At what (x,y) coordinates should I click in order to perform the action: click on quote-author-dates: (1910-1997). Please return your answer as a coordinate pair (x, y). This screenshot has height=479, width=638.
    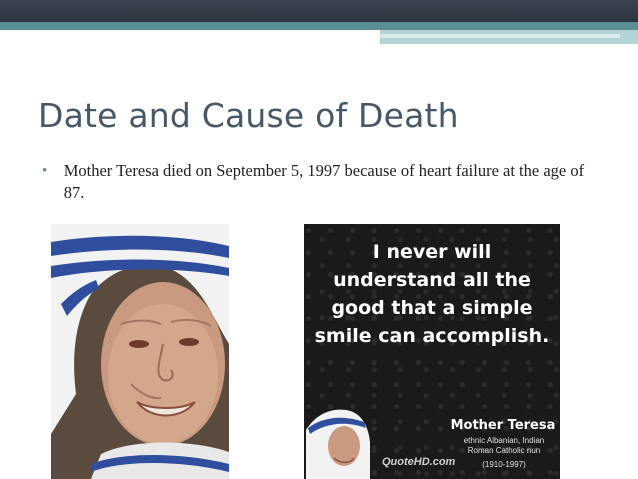
    Looking at the image, I should click on (504, 464).